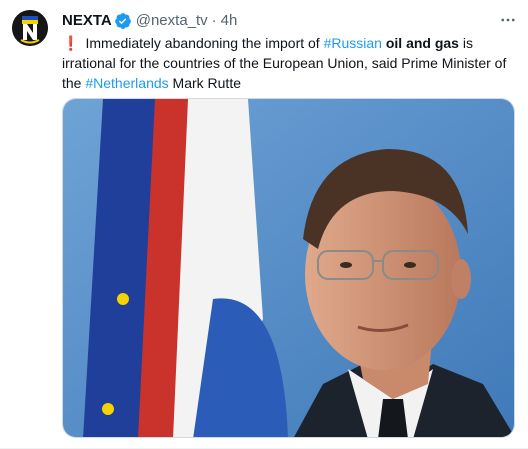  What do you see at coordinates (204, 83) in the screenshot?
I see `text-part-3: Mark Rutte` at bounding box center [204, 83].